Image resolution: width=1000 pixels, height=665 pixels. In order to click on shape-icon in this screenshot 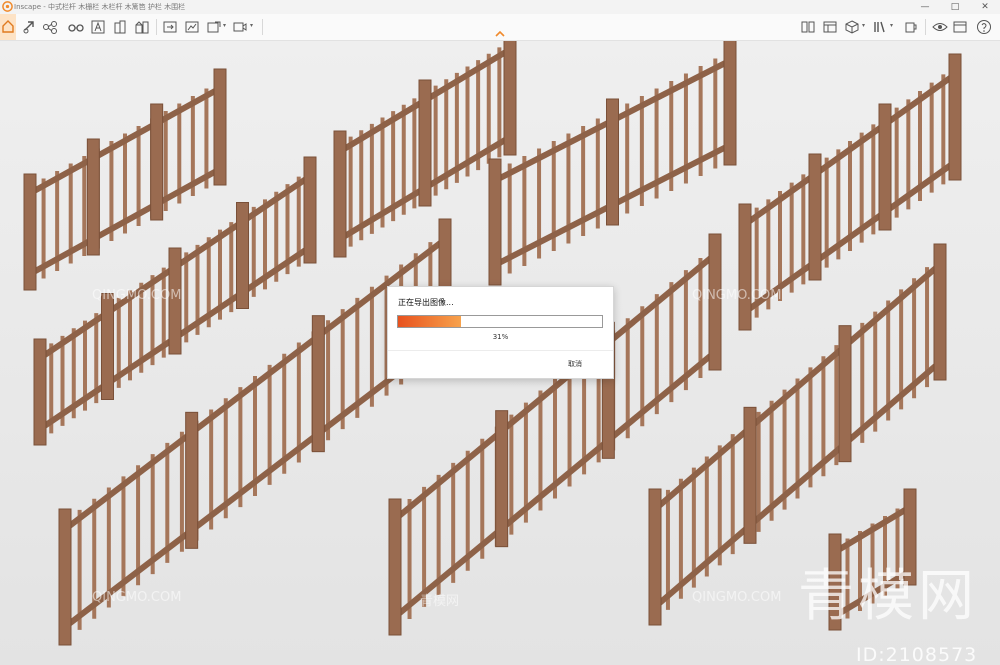, I will do `click(98, 27)`.